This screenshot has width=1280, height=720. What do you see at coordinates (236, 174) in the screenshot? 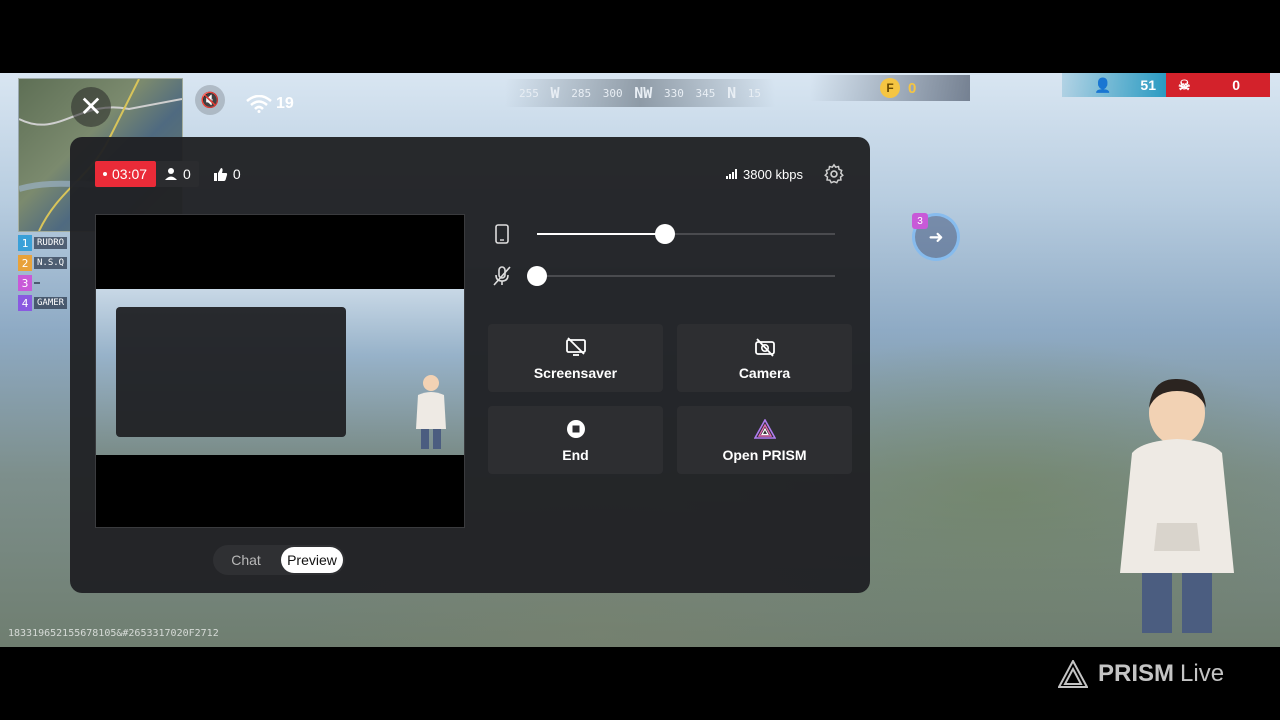
I see `like-value: 0` at bounding box center [236, 174].